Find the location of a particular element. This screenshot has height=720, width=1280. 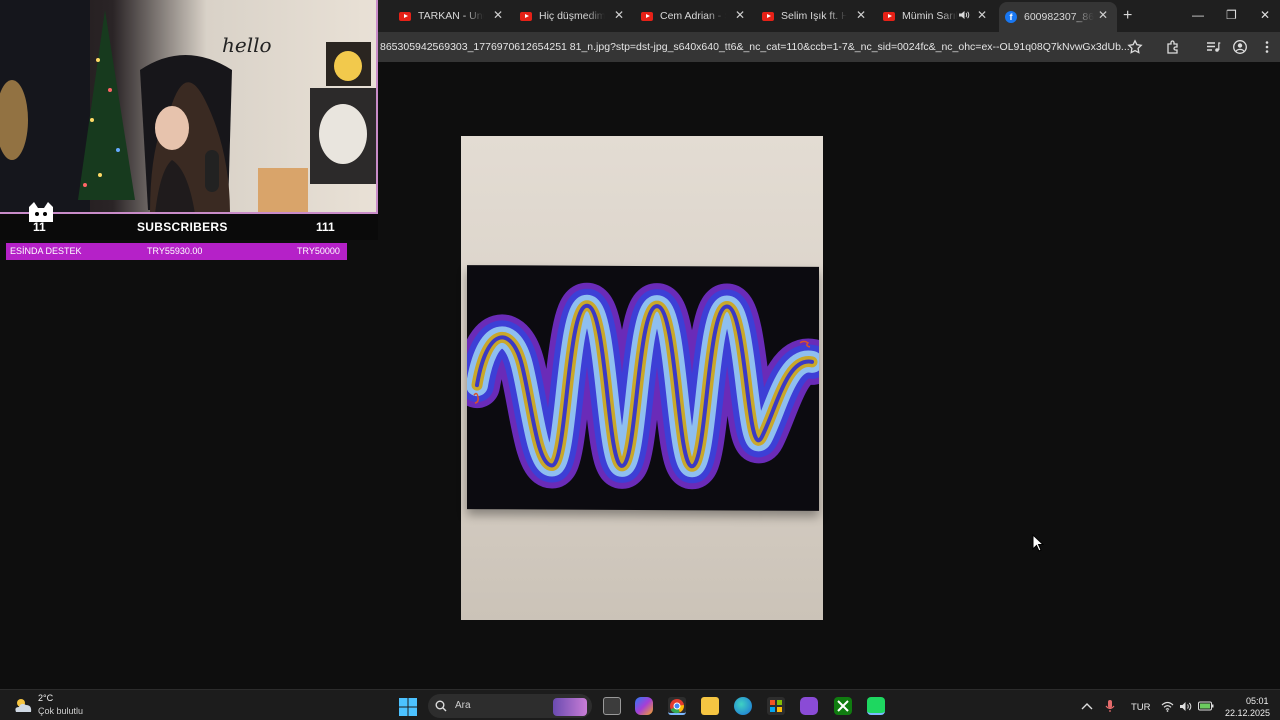

tab-tarkan: TARKAN - Unutma is located at coordinates (441, 16).